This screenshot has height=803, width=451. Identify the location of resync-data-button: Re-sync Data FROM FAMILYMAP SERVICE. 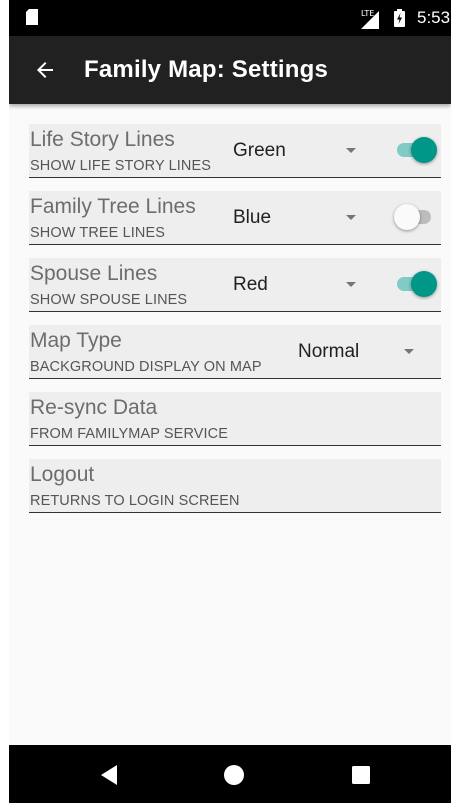
(235, 419).